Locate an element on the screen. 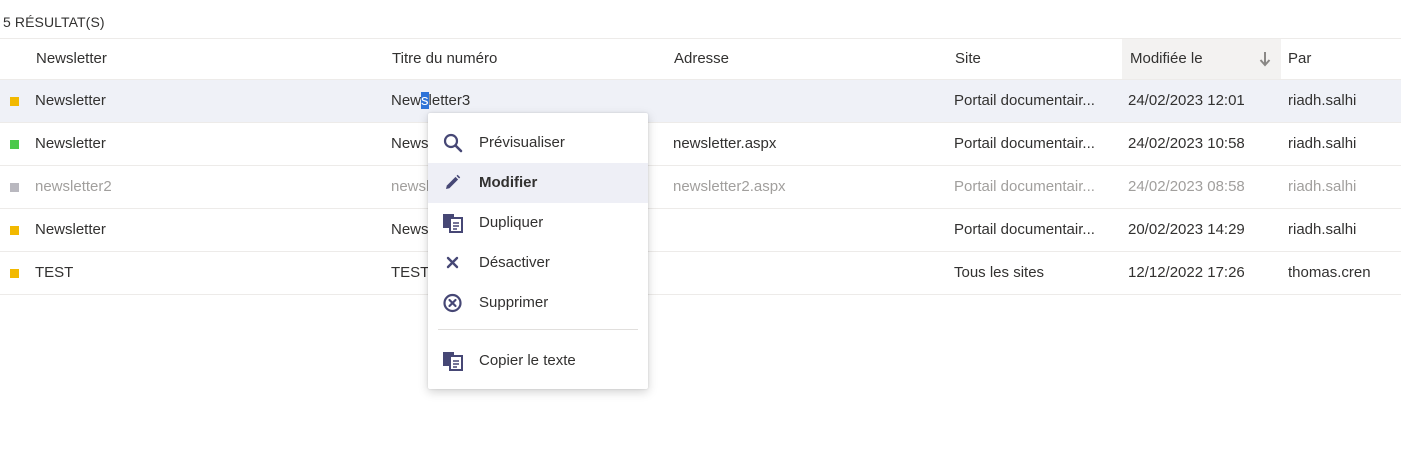 The width and height of the screenshot is (1401, 465). menu-item-label: Prévisualiser is located at coordinates (522, 142).